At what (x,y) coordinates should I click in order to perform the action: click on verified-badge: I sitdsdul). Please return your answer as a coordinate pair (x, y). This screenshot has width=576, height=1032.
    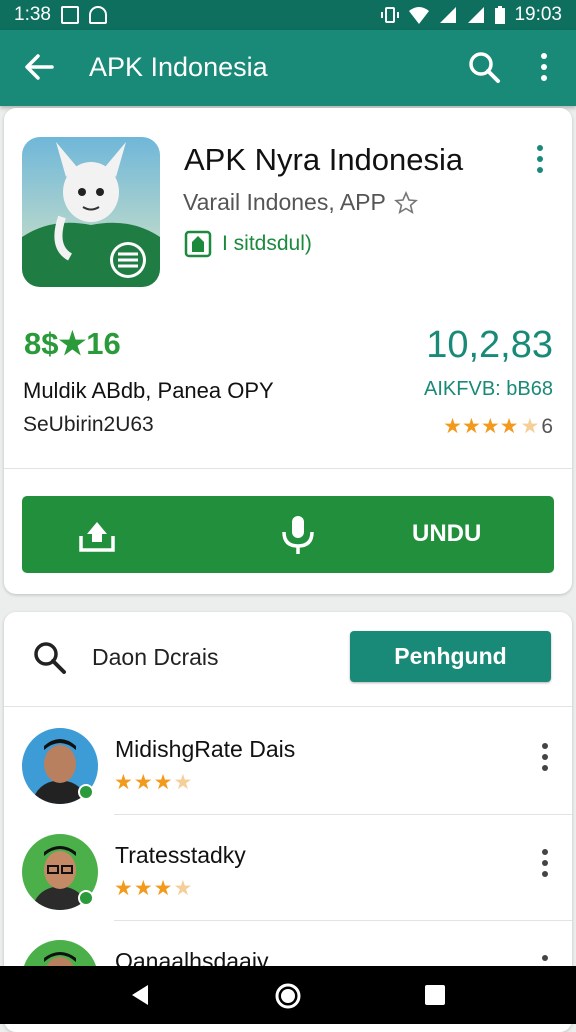
    Looking at the image, I should click on (248, 244).